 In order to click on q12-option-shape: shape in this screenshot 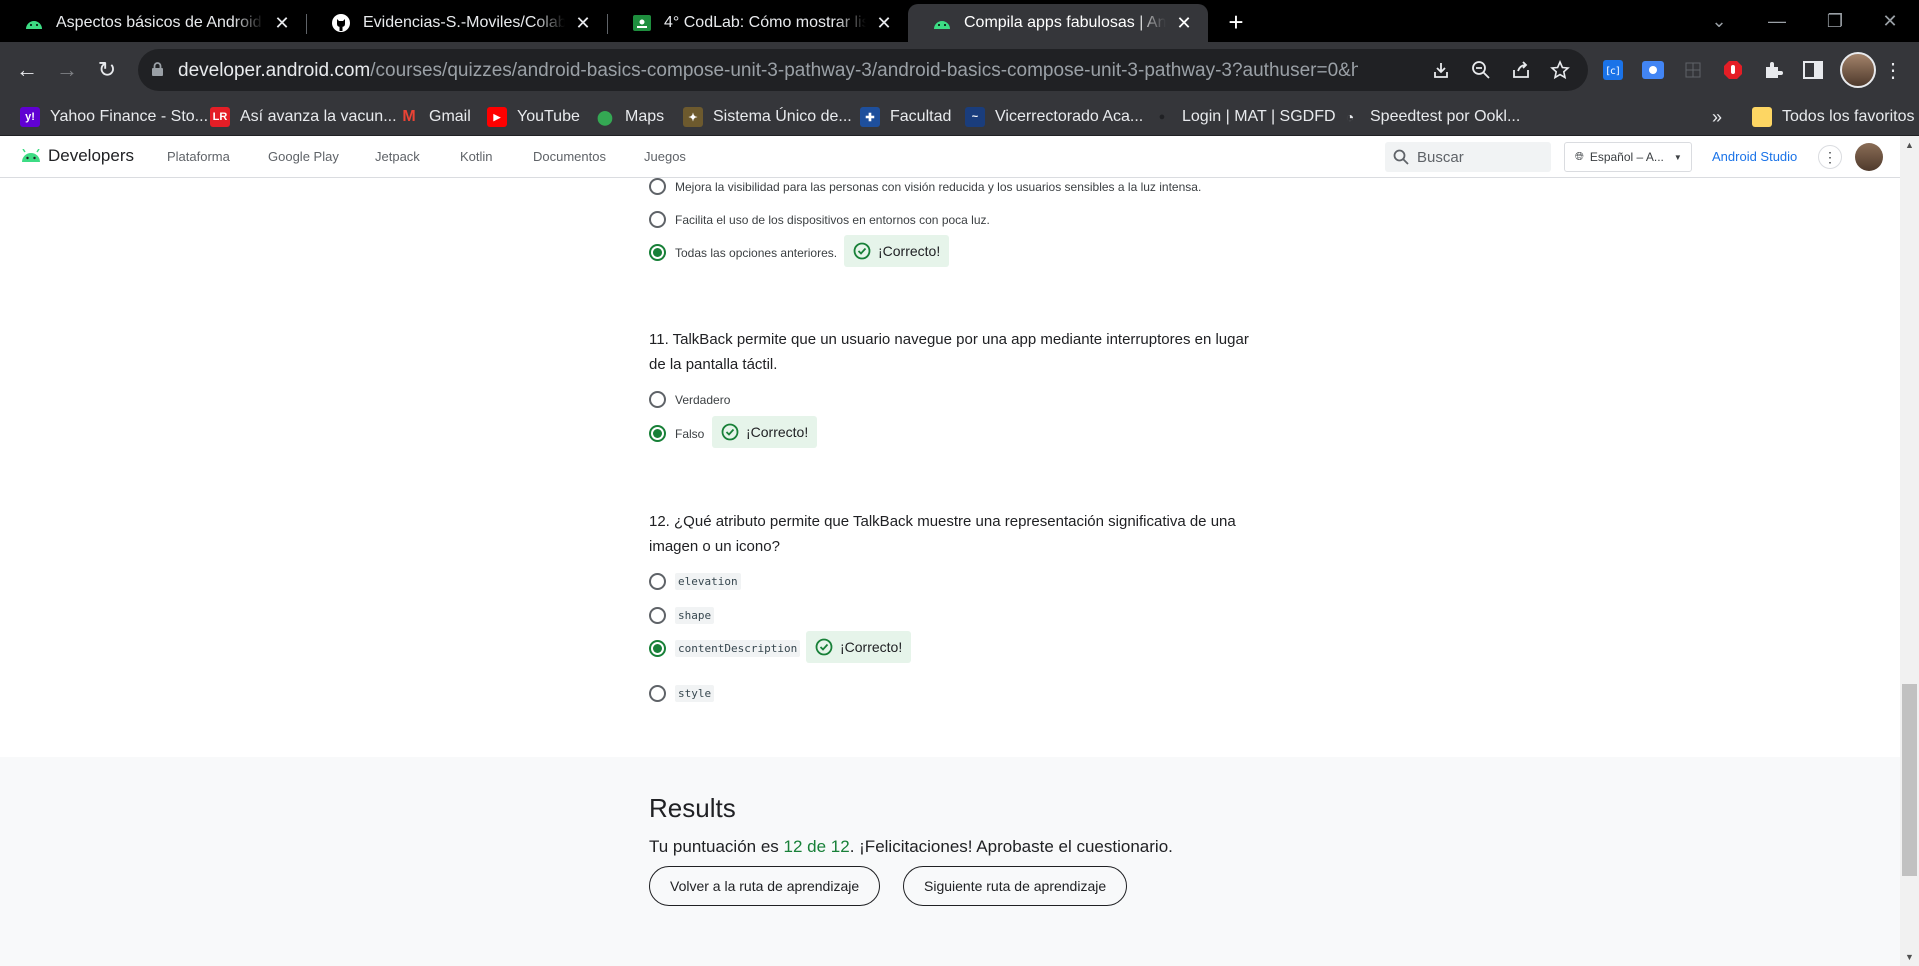, I will do `click(682, 615)`.